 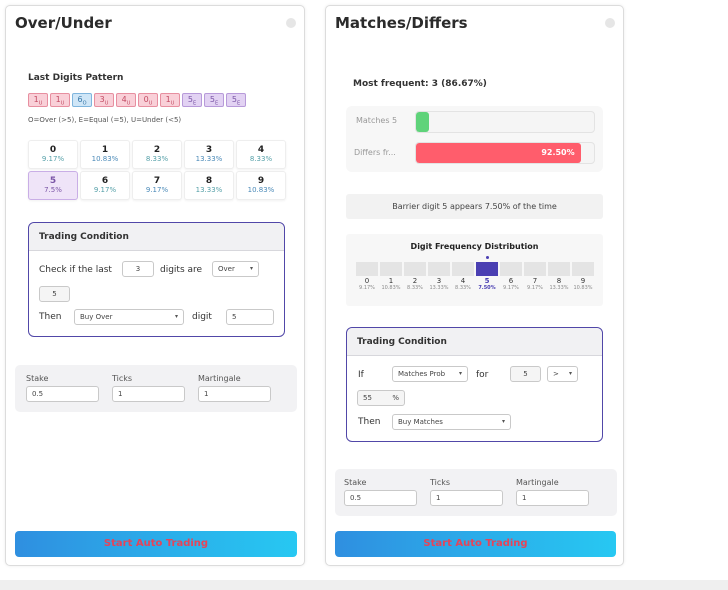 What do you see at coordinates (157, 181) in the screenshot?
I see `digit-number: 7` at bounding box center [157, 181].